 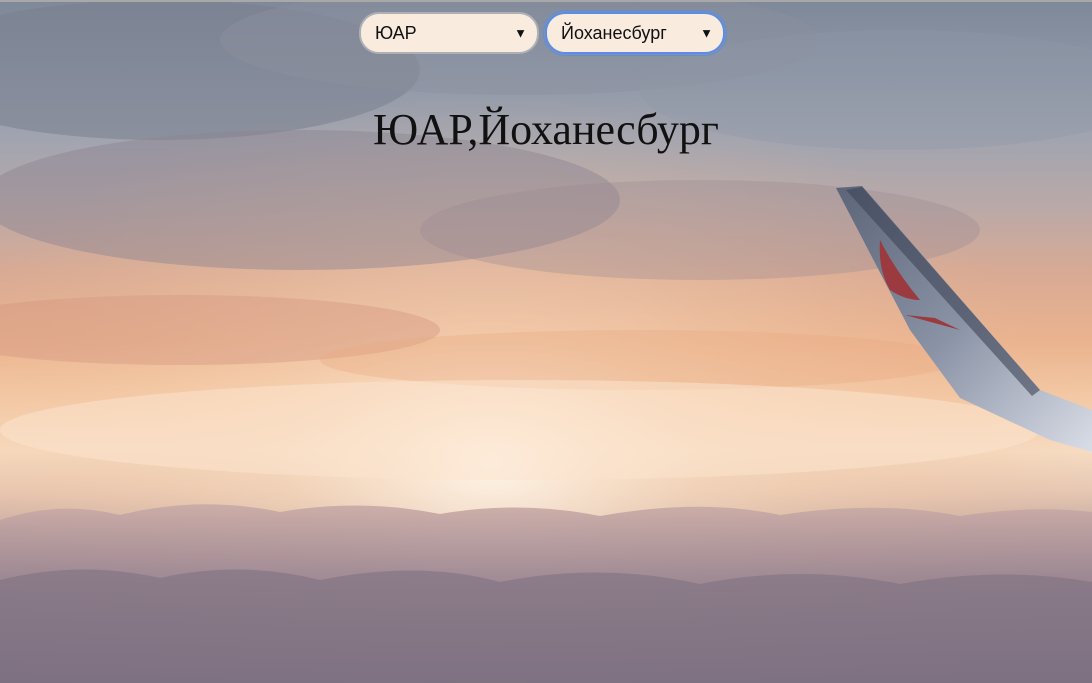 What do you see at coordinates (449, 33) in the screenshot?
I see `country-select: ЮАР ▼` at bounding box center [449, 33].